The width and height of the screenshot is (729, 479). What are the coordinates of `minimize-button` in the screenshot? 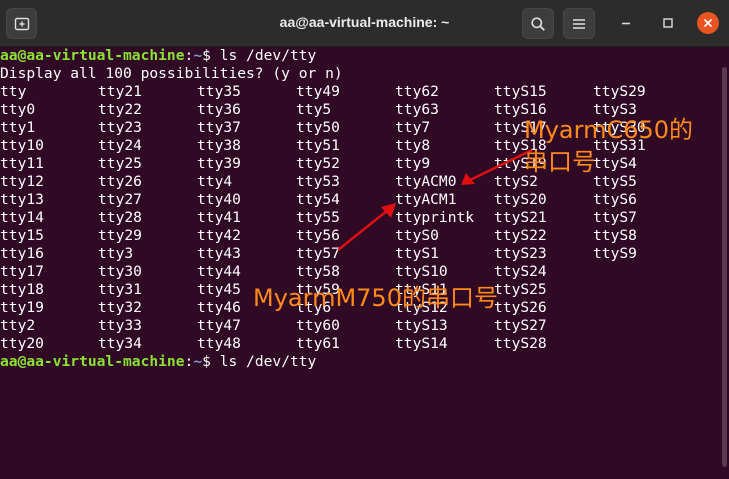 It's located at (626, 23).